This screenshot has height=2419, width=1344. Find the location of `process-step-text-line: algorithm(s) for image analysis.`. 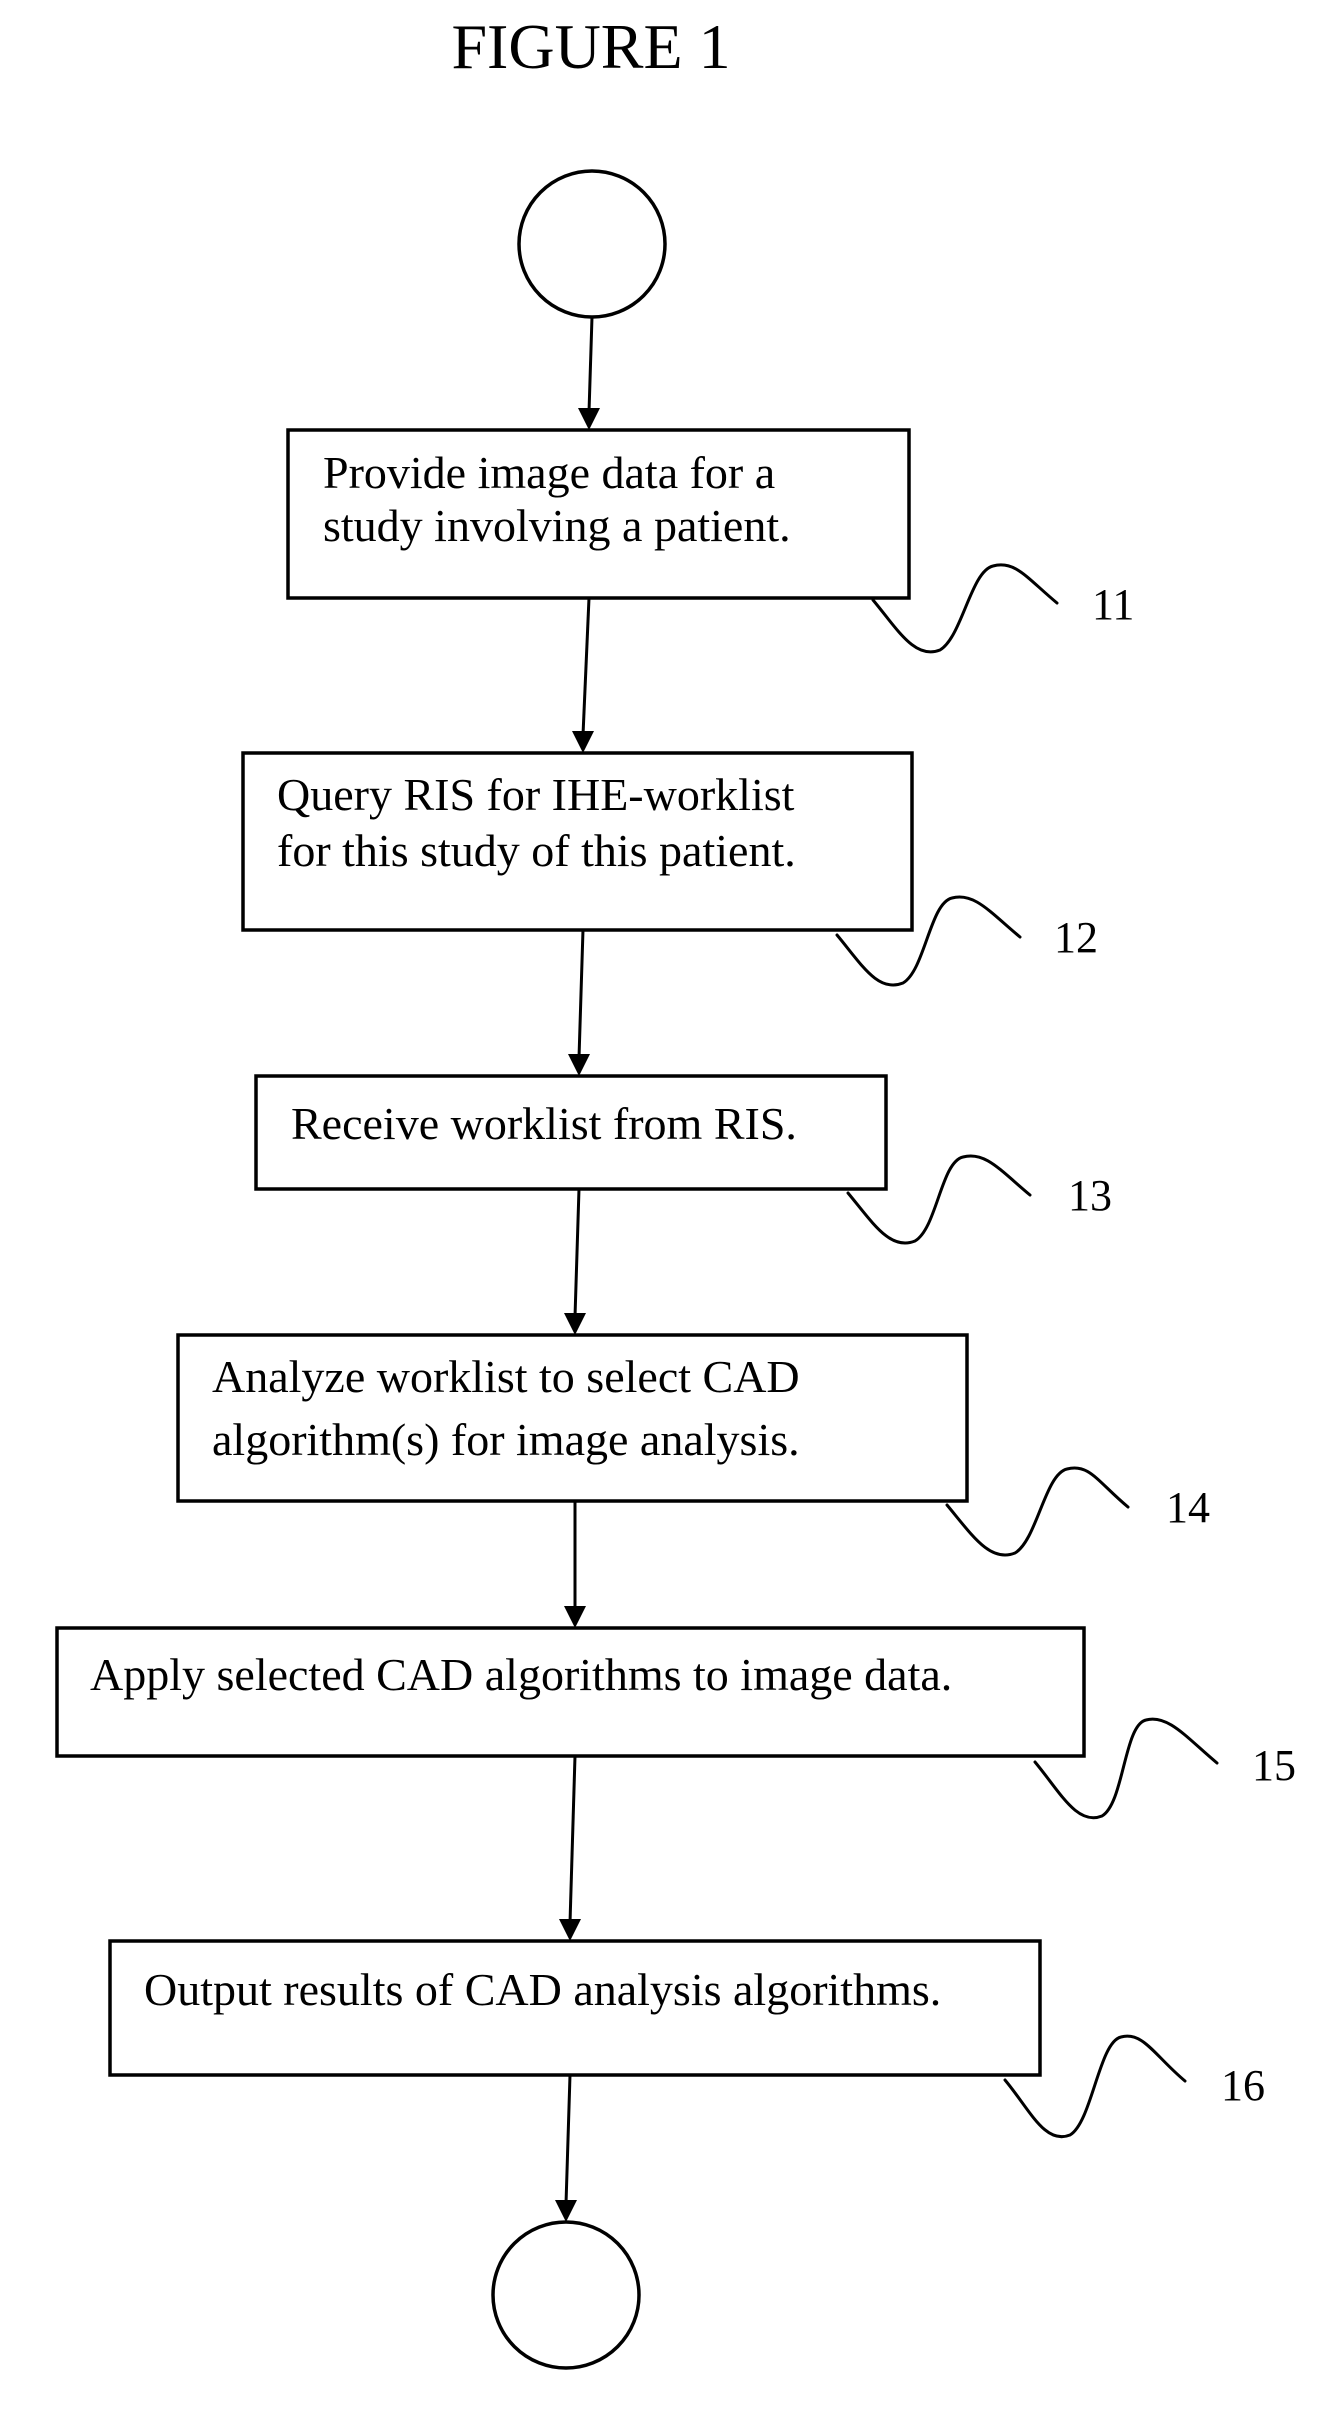

process-step-text-line: algorithm(s) for image analysis. is located at coordinates (506, 1439).